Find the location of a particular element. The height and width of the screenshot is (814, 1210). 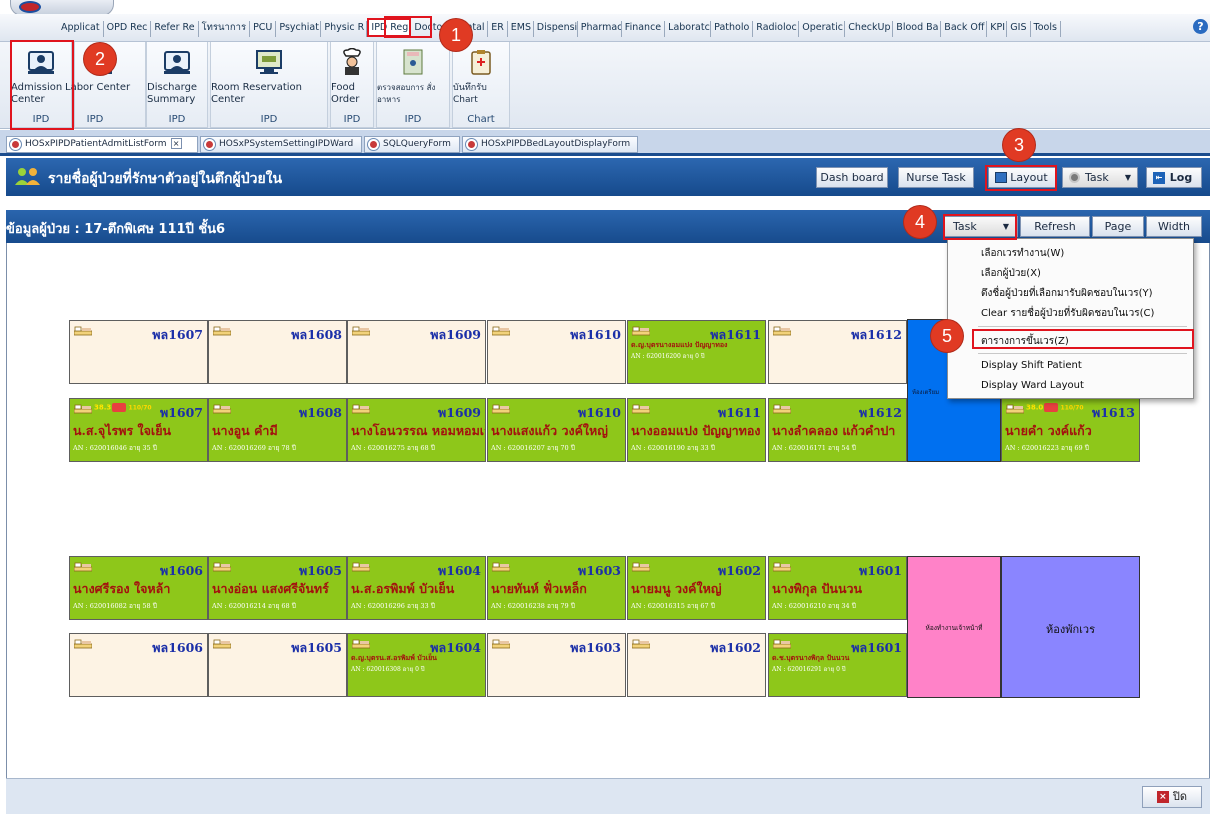

menu-item-display-ward-layout: Display Ward Layout is located at coordinates (1032, 385).